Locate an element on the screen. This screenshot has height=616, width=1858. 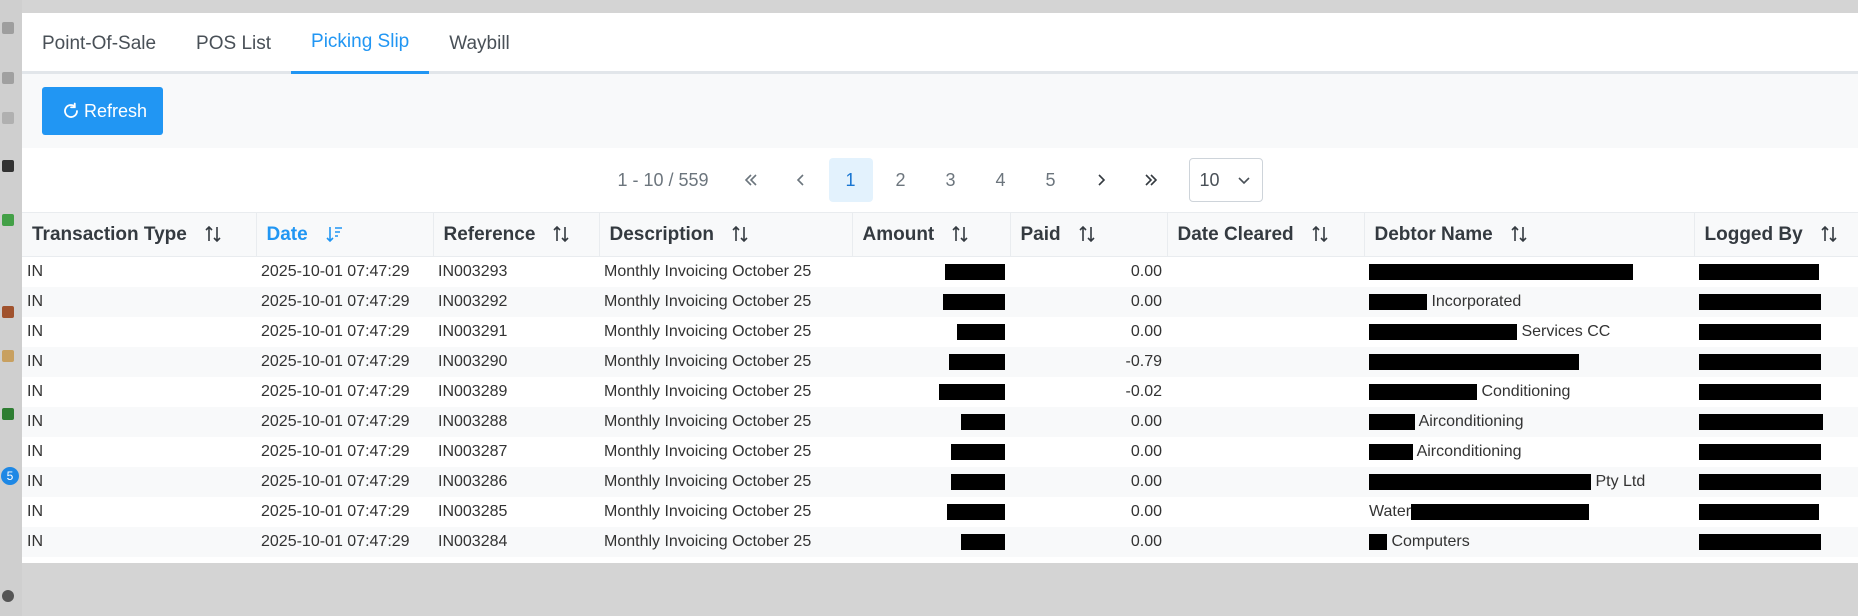
double-chevron-left-icon is located at coordinates (750, 180).